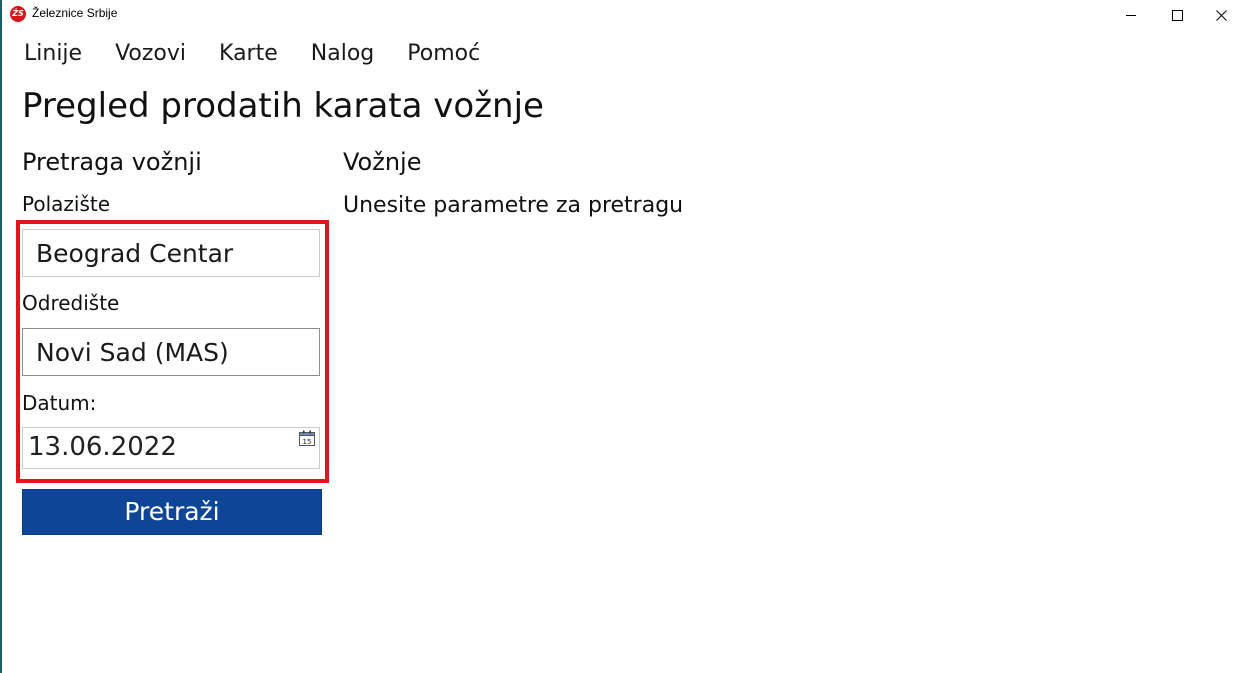  Describe the element at coordinates (112, 162) in the screenshot. I see `search-heading: Pretraga vožnji` at that location.